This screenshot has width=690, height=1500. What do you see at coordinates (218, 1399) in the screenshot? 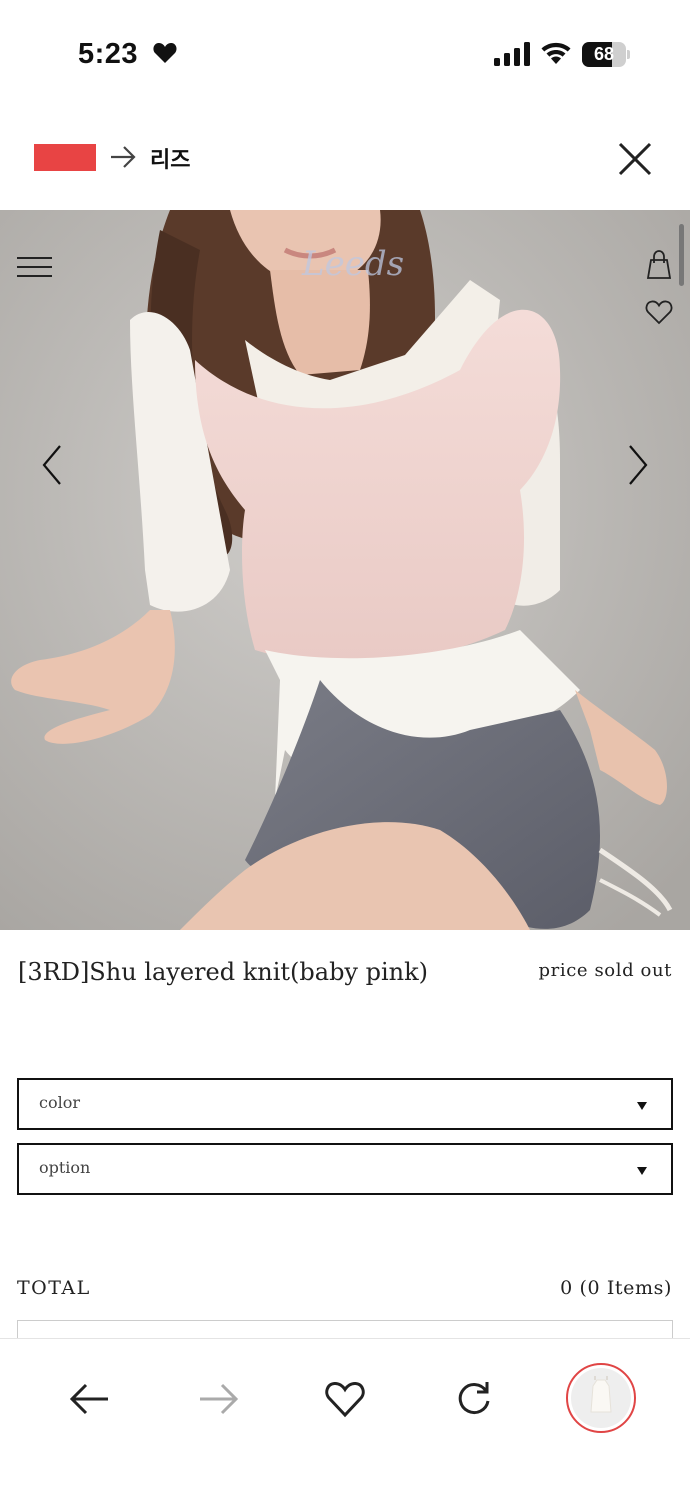
I see `forward-arrow-icon` at bounding box center [218, 1399].